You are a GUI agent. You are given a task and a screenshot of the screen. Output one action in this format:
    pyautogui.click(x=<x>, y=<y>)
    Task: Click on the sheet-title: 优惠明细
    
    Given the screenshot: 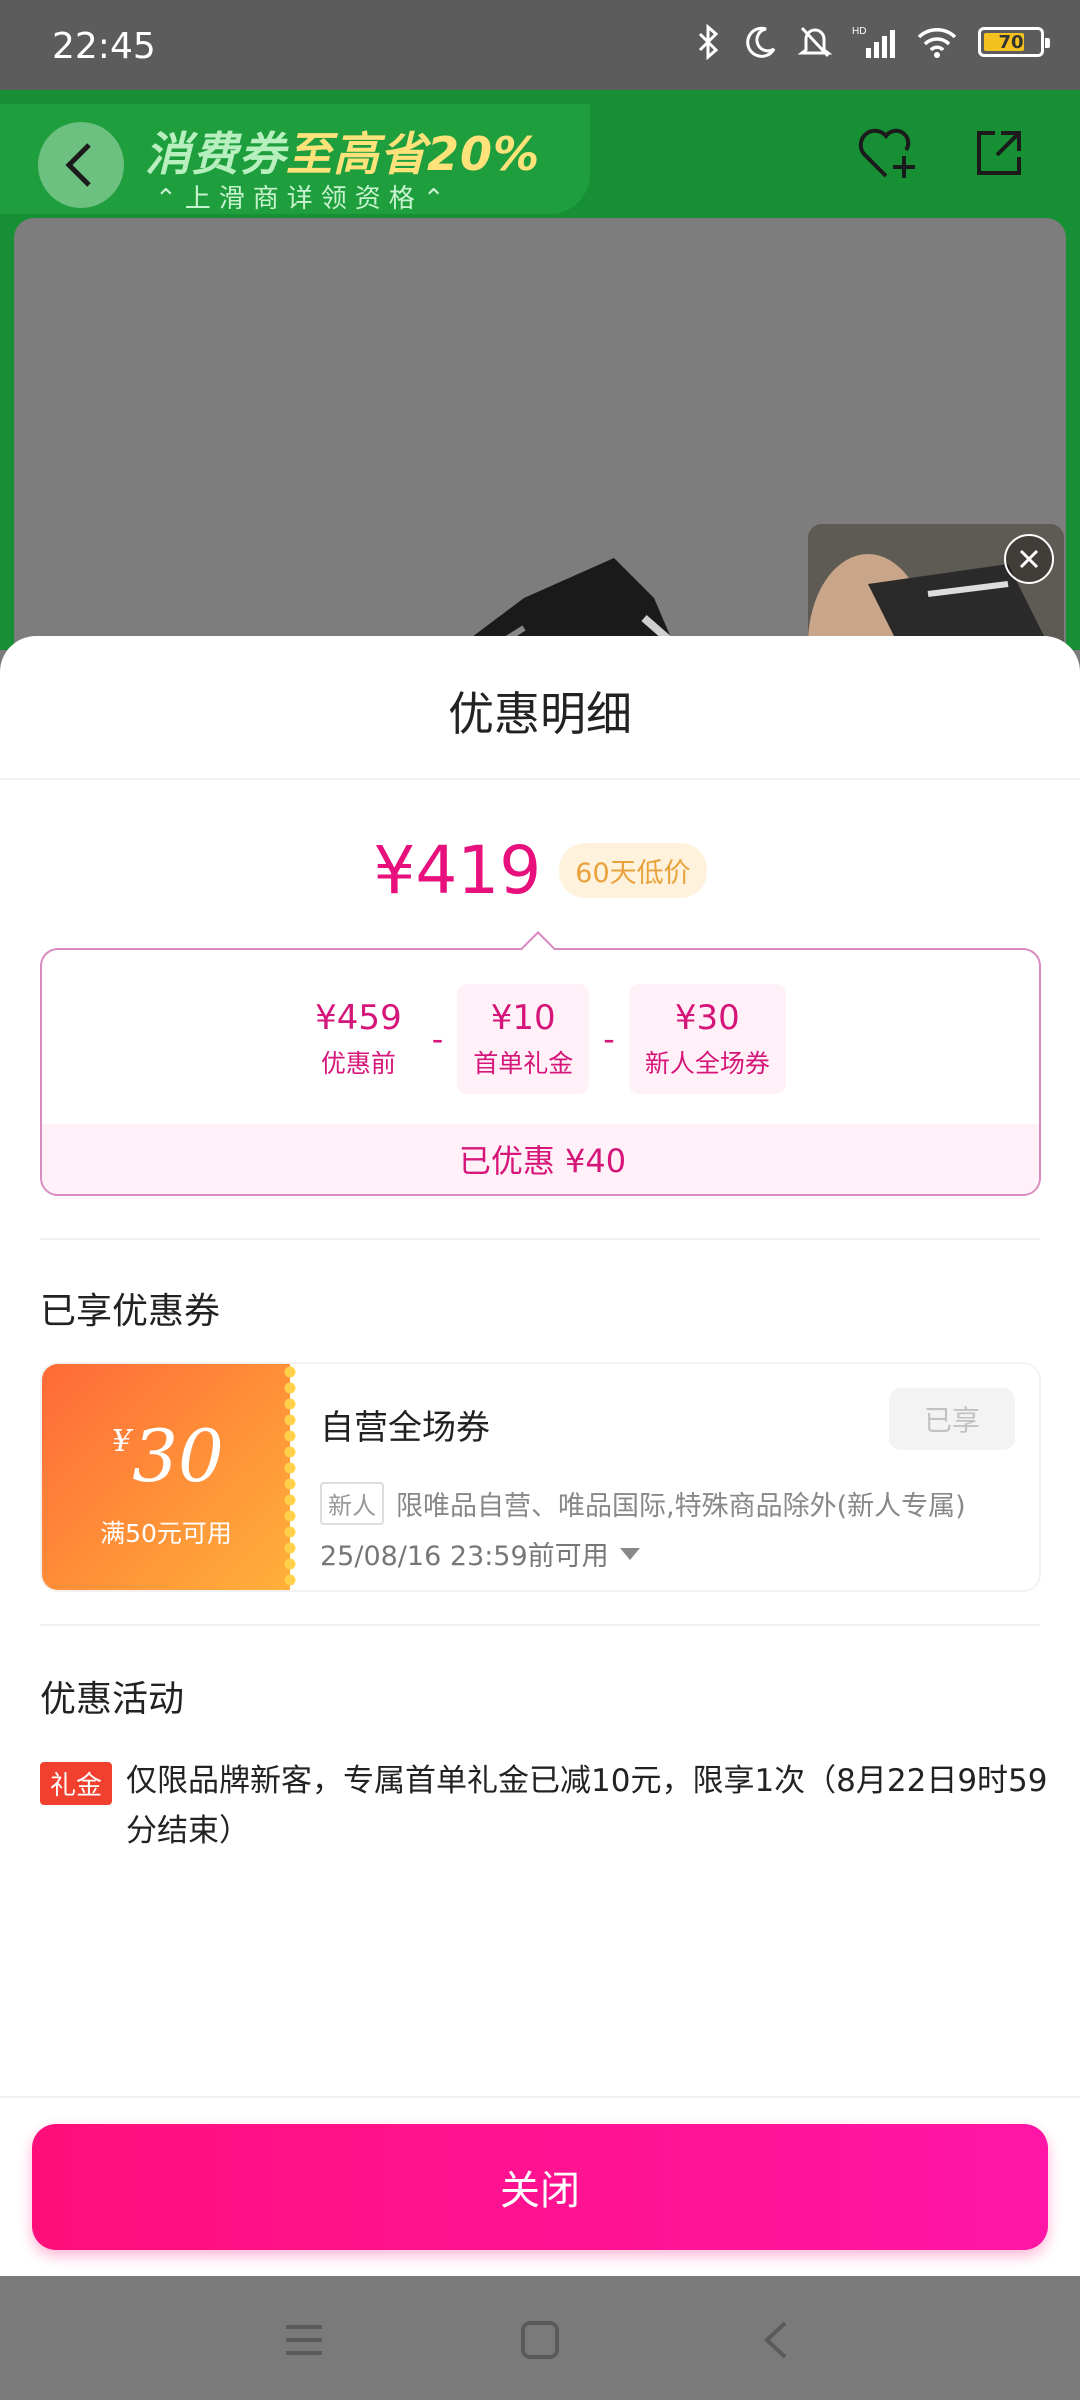 What is the action you would take?
    pyautogui.click(x=540, y=714)
    